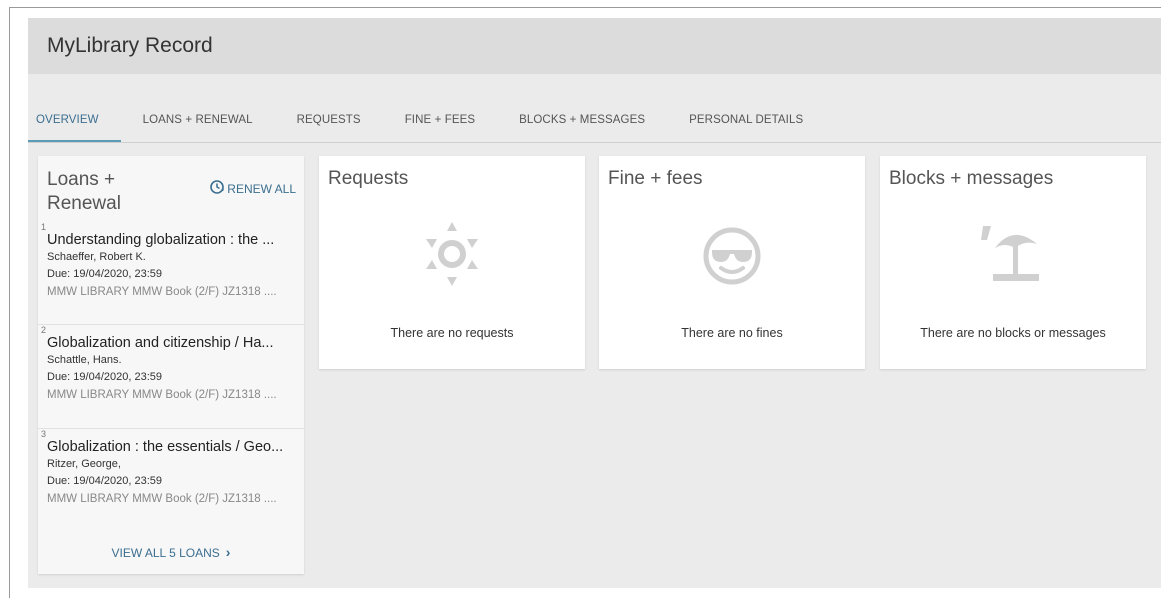 Image resolution: width=1167 pixels, height=598 pixels. I want to click on requests-empty-text: There are no requests, so click(452, 333).